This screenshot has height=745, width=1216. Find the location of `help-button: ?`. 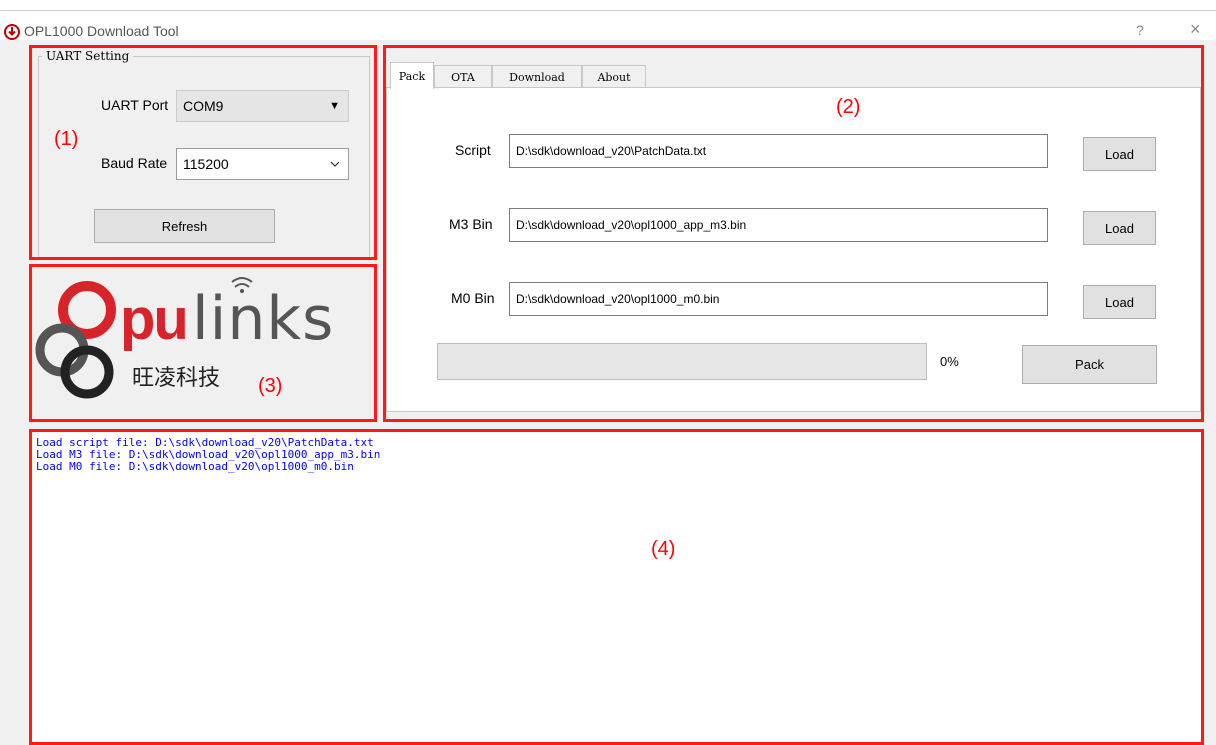

help-button: ? is located at coordinates (1140, 30).